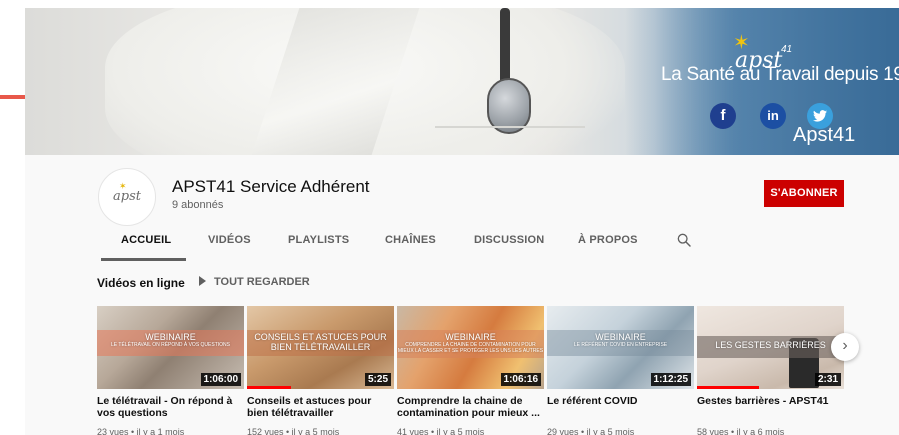 Image resolution: width=899 pixels, height=435 pixels. I want to click on banner-tagline: La Santé au Travail depuis 1947, so click(780, 74).